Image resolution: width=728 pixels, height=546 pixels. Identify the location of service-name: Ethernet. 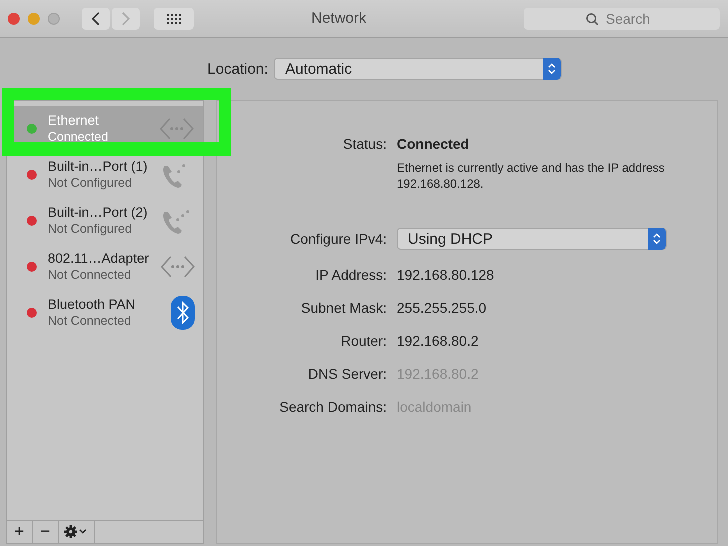
(74, 121).